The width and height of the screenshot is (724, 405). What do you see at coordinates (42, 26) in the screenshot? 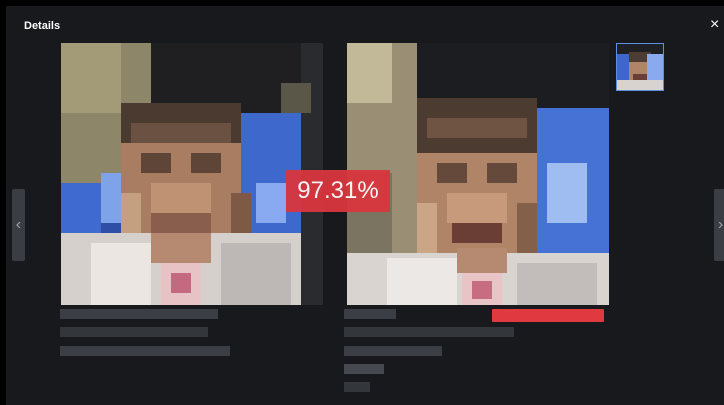
I see `dialog-title: Details` at bounding box center [42, 26].